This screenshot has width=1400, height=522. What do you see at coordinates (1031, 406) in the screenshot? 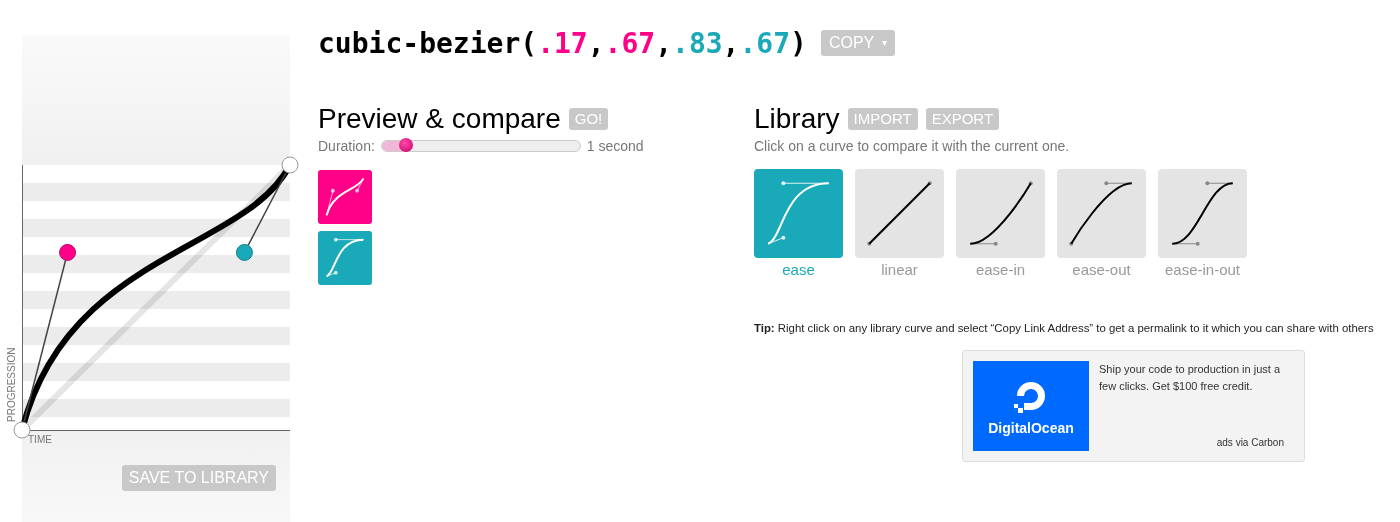
I see `ad-image: DigitalOcean` at bounding box center [1031, 406].